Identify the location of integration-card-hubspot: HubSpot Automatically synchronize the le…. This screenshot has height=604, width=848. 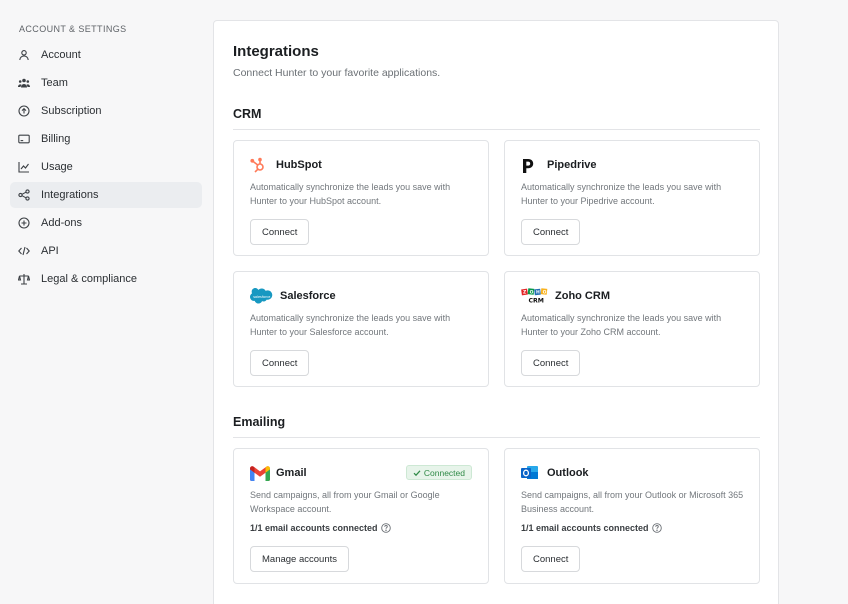
(361, 198).